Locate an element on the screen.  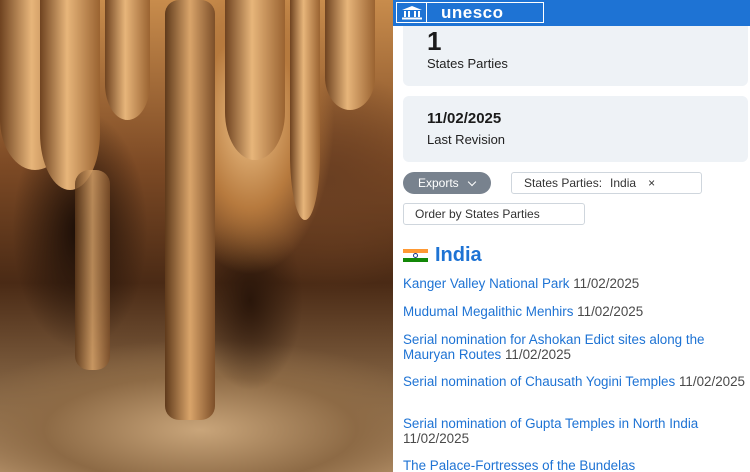
rock-pillar is located at coordinates (92, 270).